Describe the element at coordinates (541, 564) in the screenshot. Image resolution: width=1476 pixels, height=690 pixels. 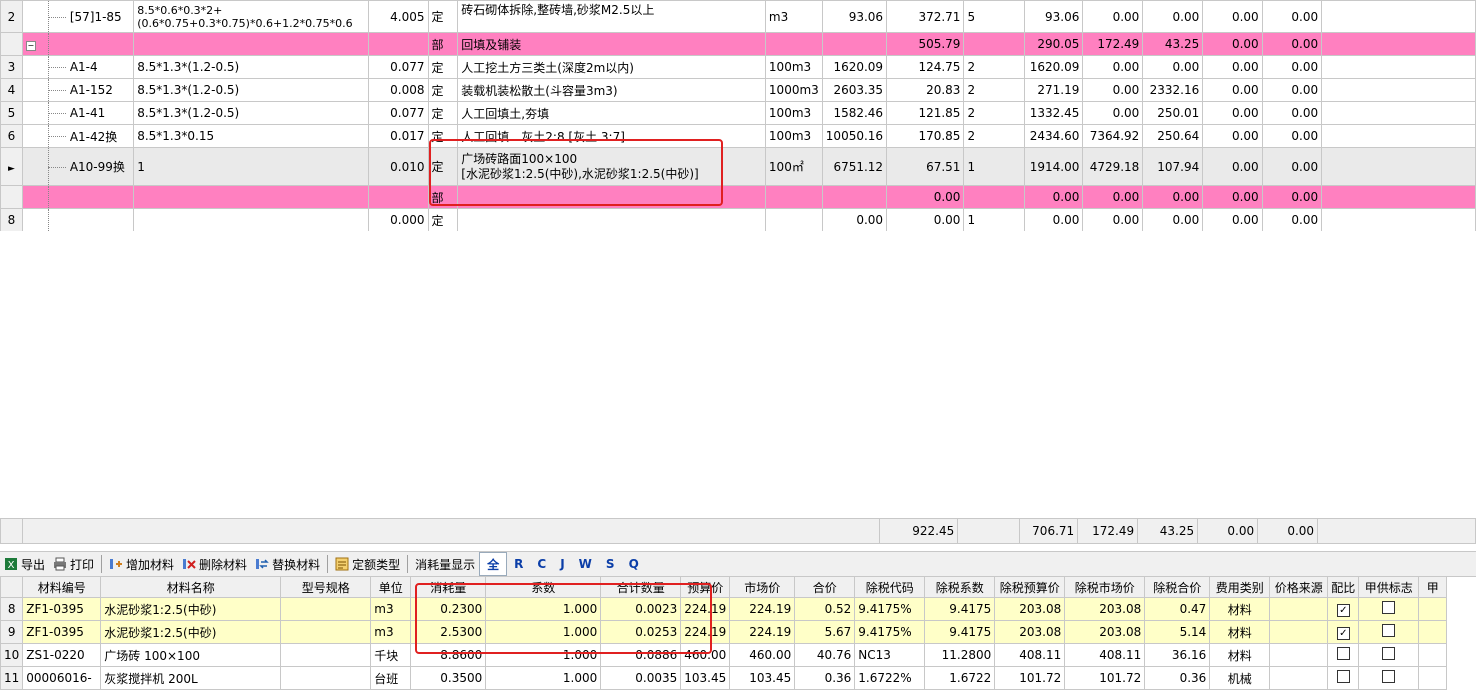
I see `filter-c: C` at that location.